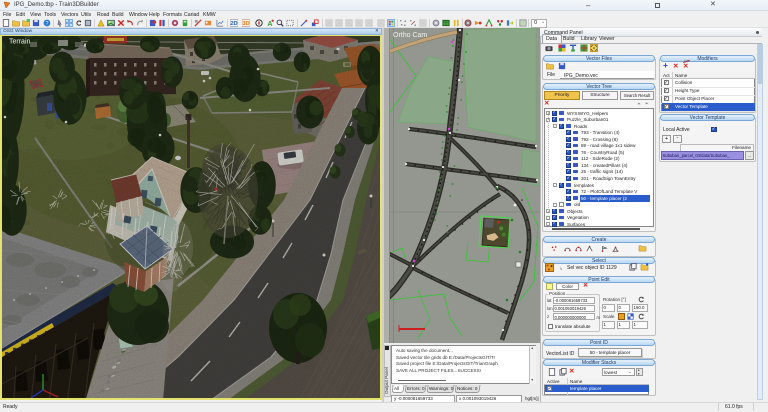 The width and height of the screenshot is (768, 412). Describe the element at coordinates (20, 42) in the screenshot. I see `svg-text: Terrain` at that location.